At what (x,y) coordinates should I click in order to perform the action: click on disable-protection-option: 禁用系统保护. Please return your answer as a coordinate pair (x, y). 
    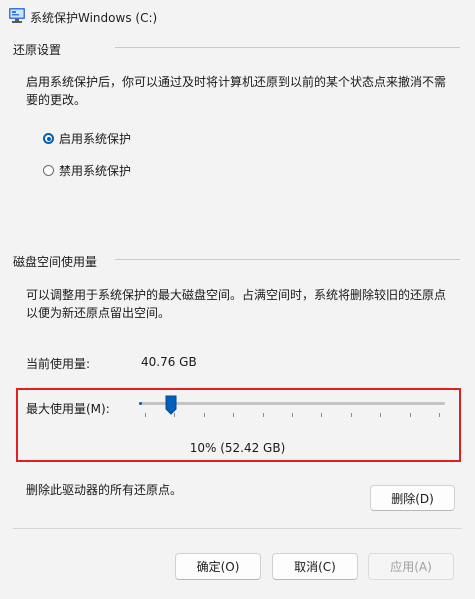
    Looking at the image, I should click on (87, 170).